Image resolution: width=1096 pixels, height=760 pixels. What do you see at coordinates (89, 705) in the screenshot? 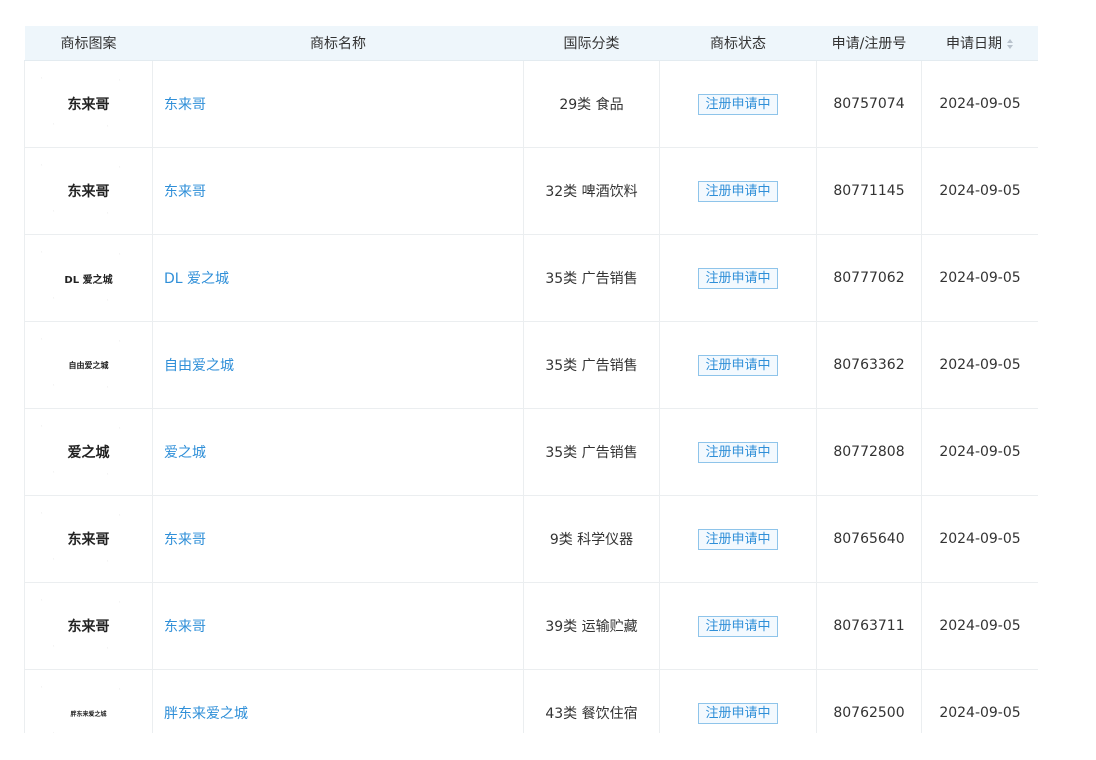
I see `trademark-logo-image: · · · · 胖东来爱之城` at bounding box center [89, 705].